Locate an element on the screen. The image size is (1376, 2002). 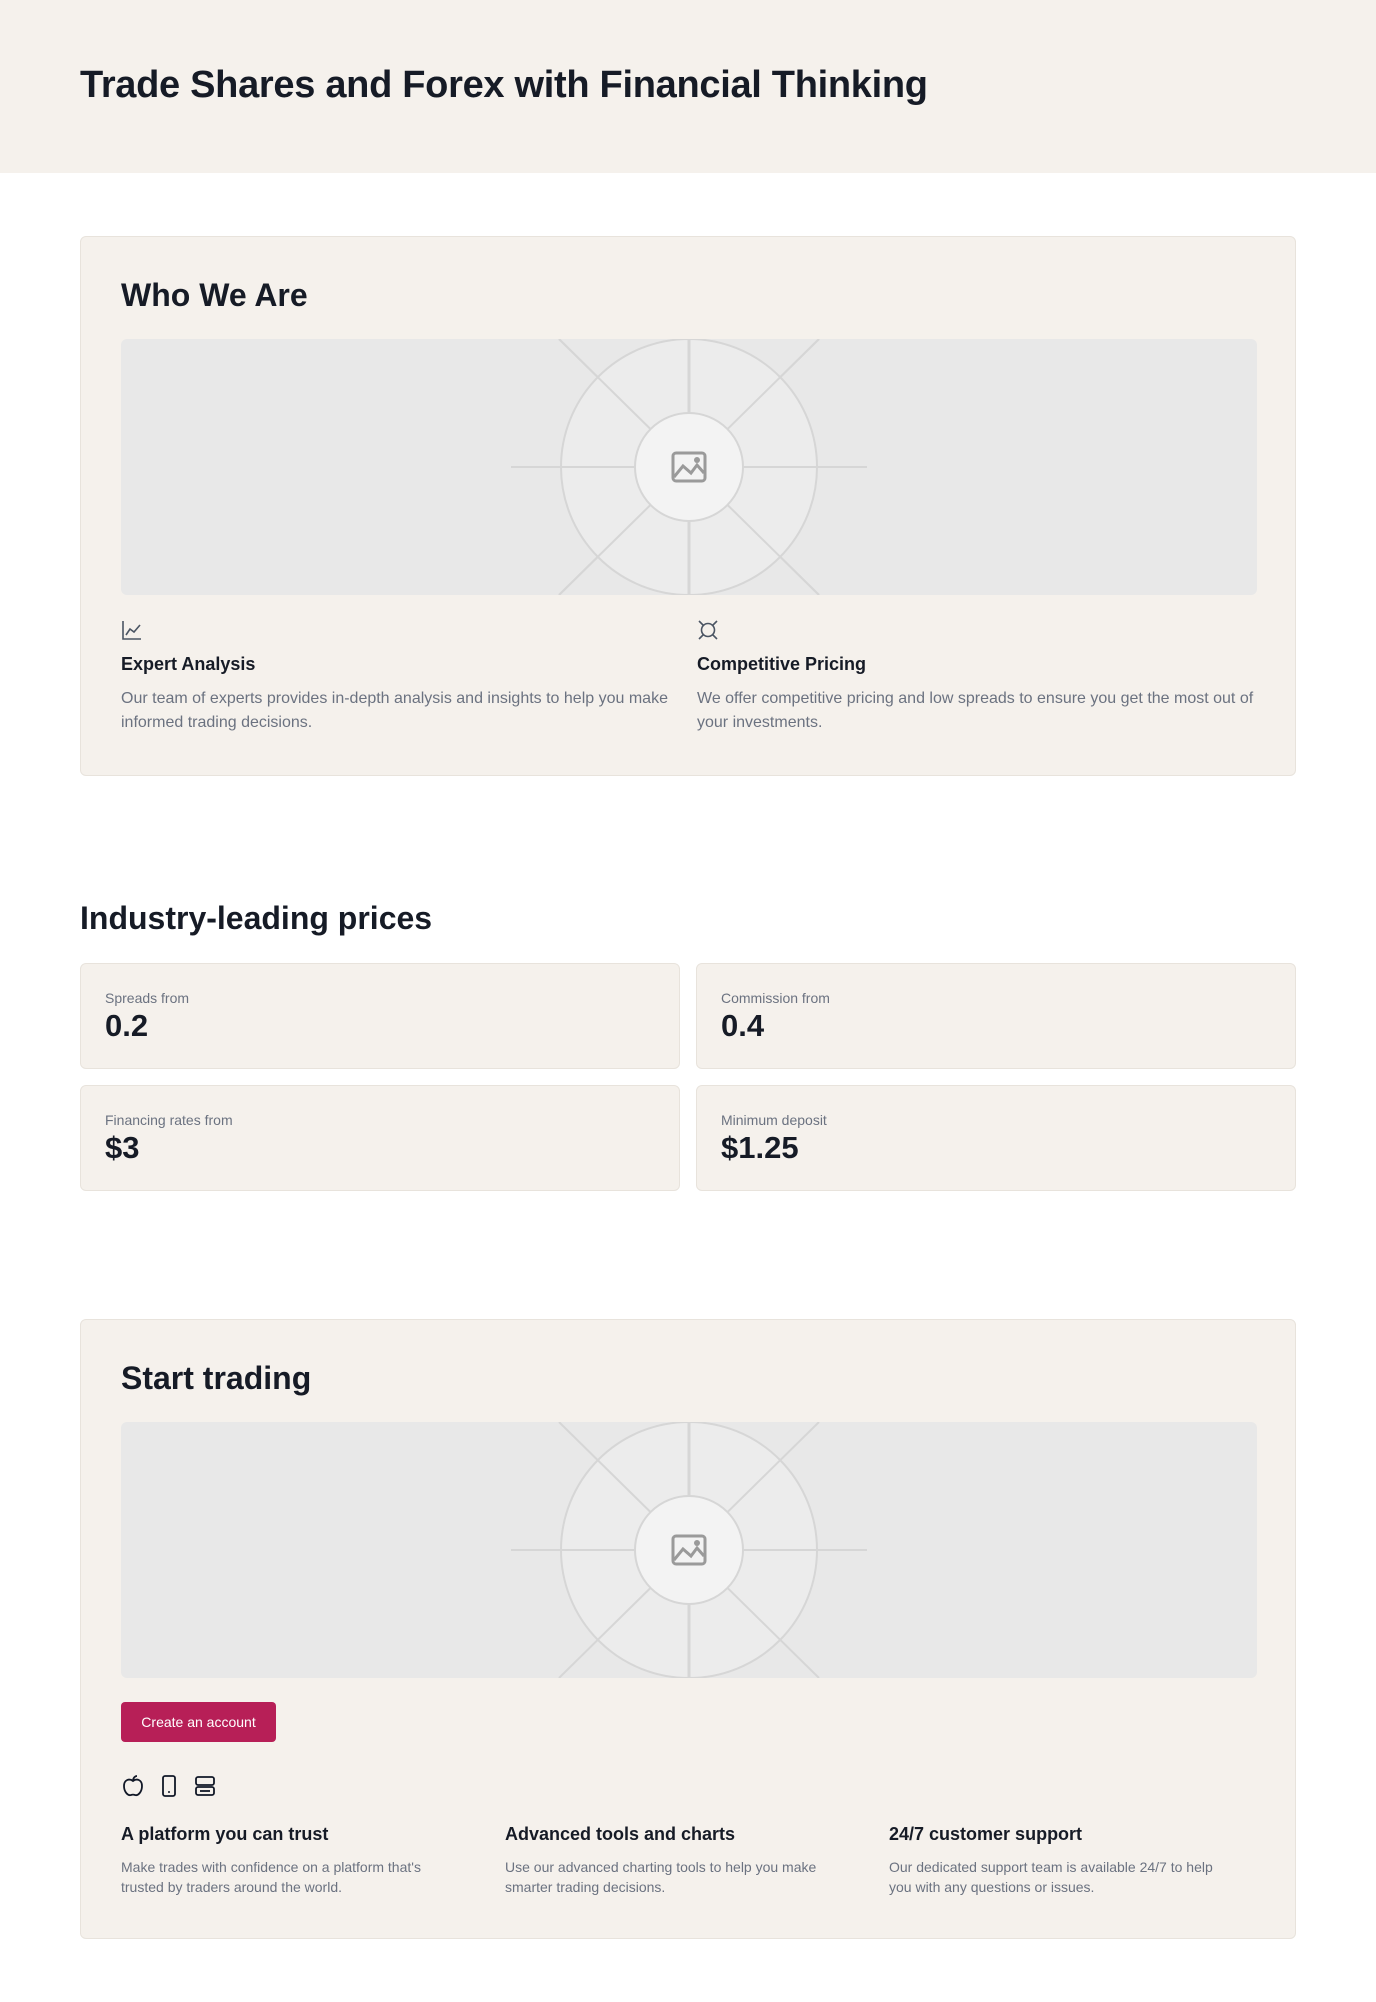
mobile-phone-icon is located at coordinates (169, 1786).